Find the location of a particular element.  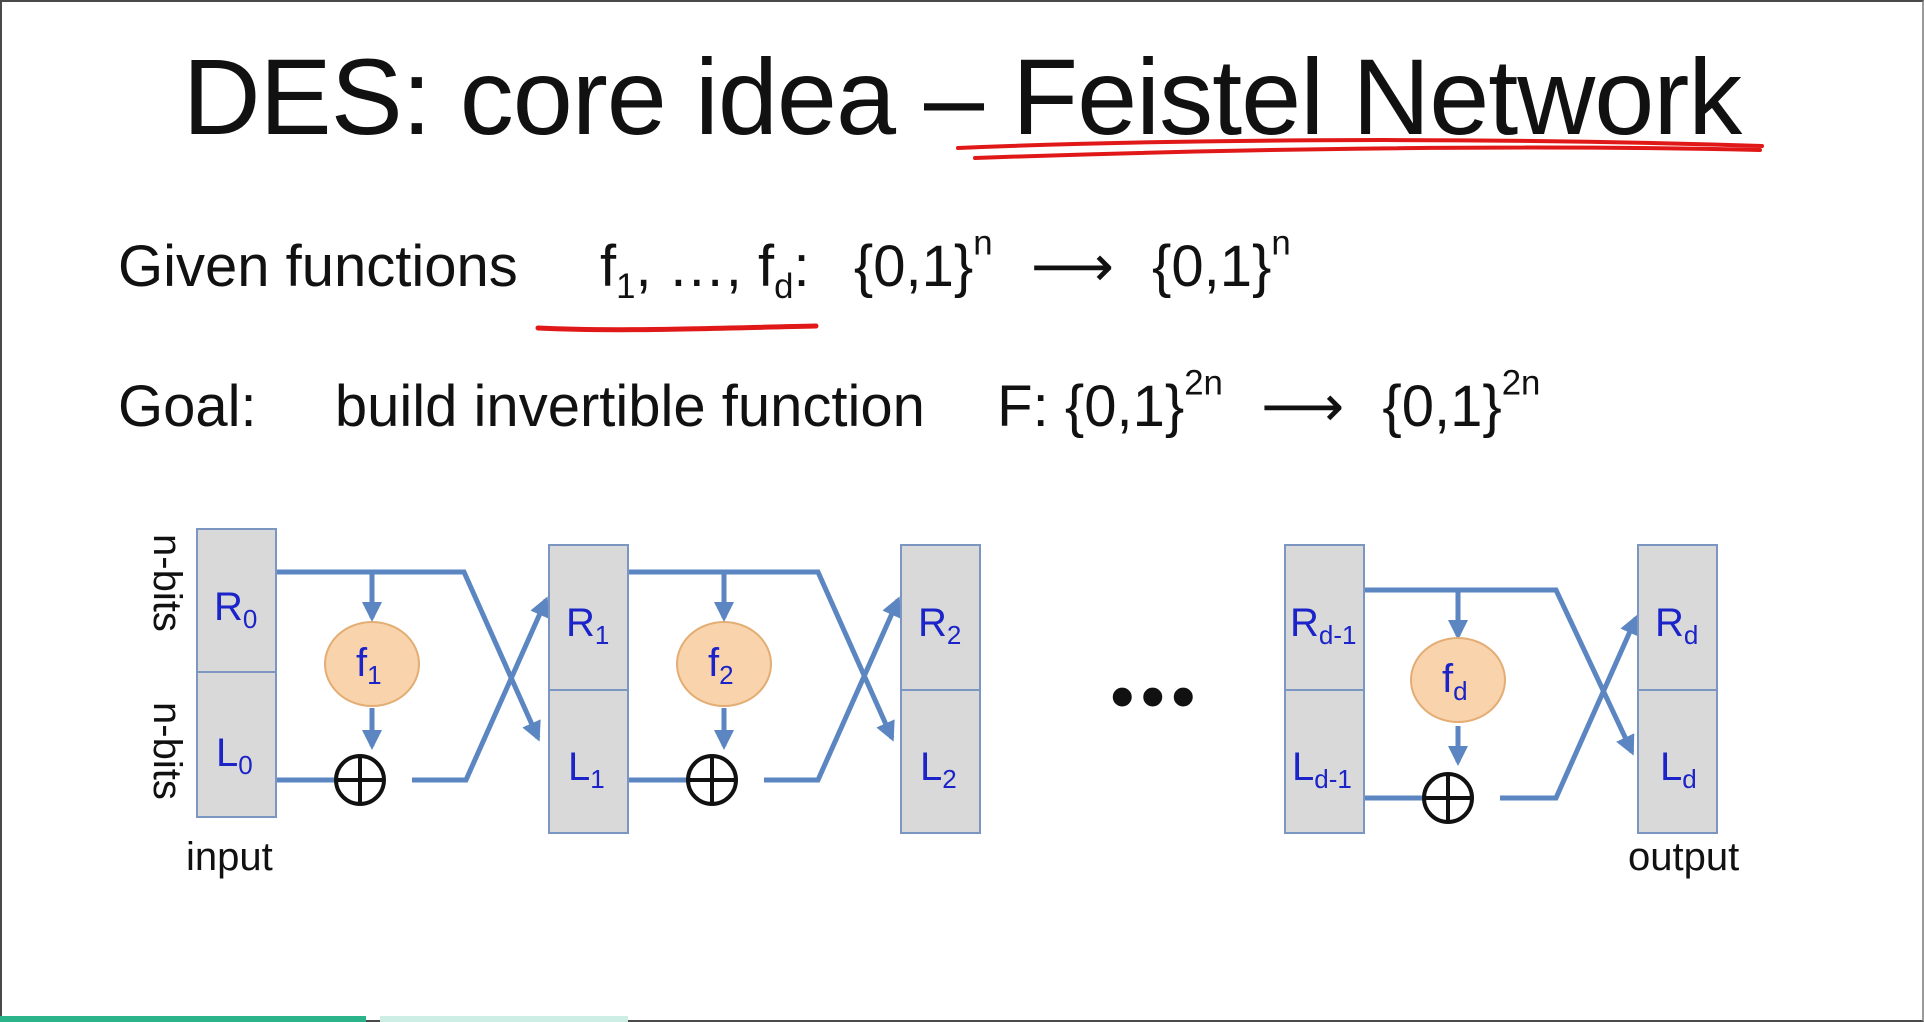

xor2-to-r2-line is located at coordinates (832, 689).